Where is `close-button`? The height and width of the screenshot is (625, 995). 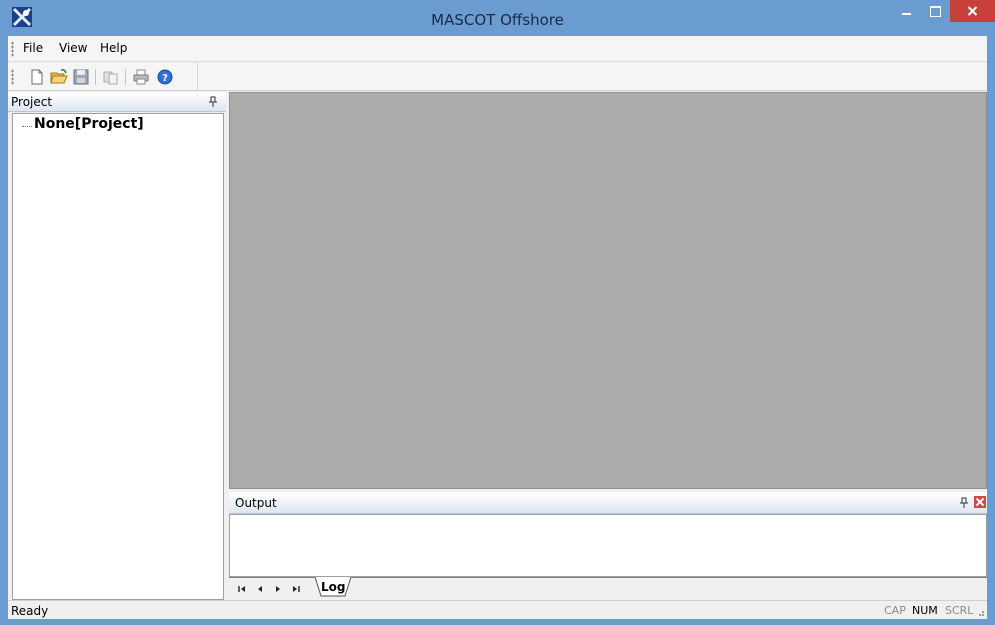
close-button is located at coordinates (972, 11).